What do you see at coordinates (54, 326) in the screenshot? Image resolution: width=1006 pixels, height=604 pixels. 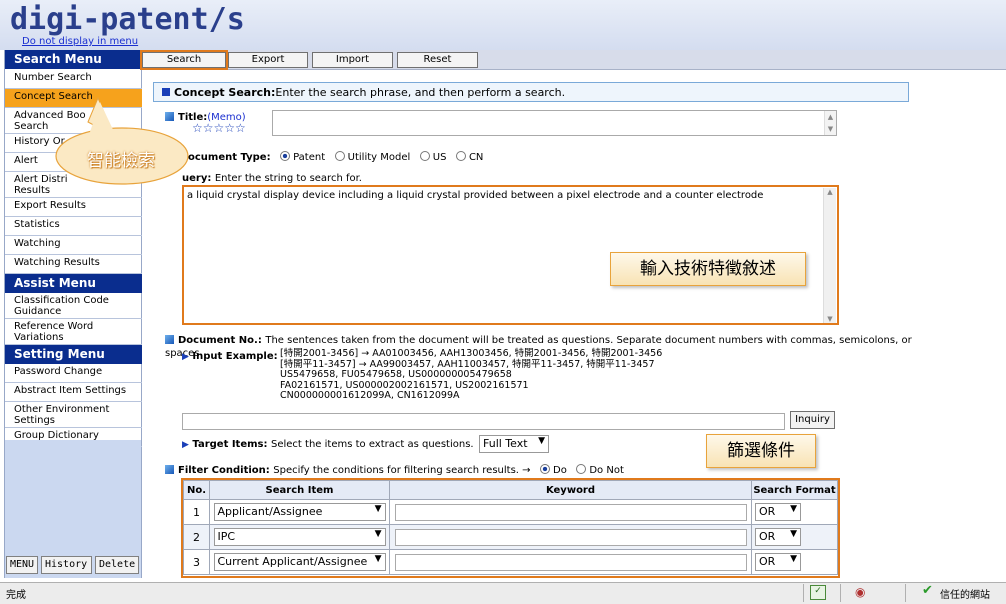 I see `sidebar-item-label: Reference Word` at bounding box center [54, 326].